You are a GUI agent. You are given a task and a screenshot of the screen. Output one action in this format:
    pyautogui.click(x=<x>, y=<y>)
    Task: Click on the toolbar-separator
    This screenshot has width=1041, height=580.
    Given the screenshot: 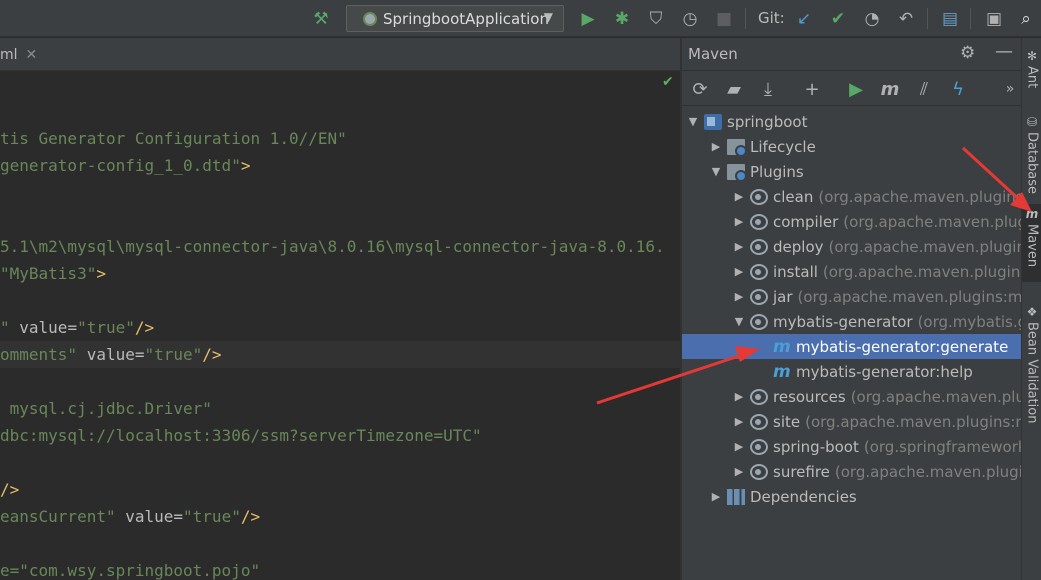 What is the action you would take?
    pyautogui.click(x=927, y=18)
    